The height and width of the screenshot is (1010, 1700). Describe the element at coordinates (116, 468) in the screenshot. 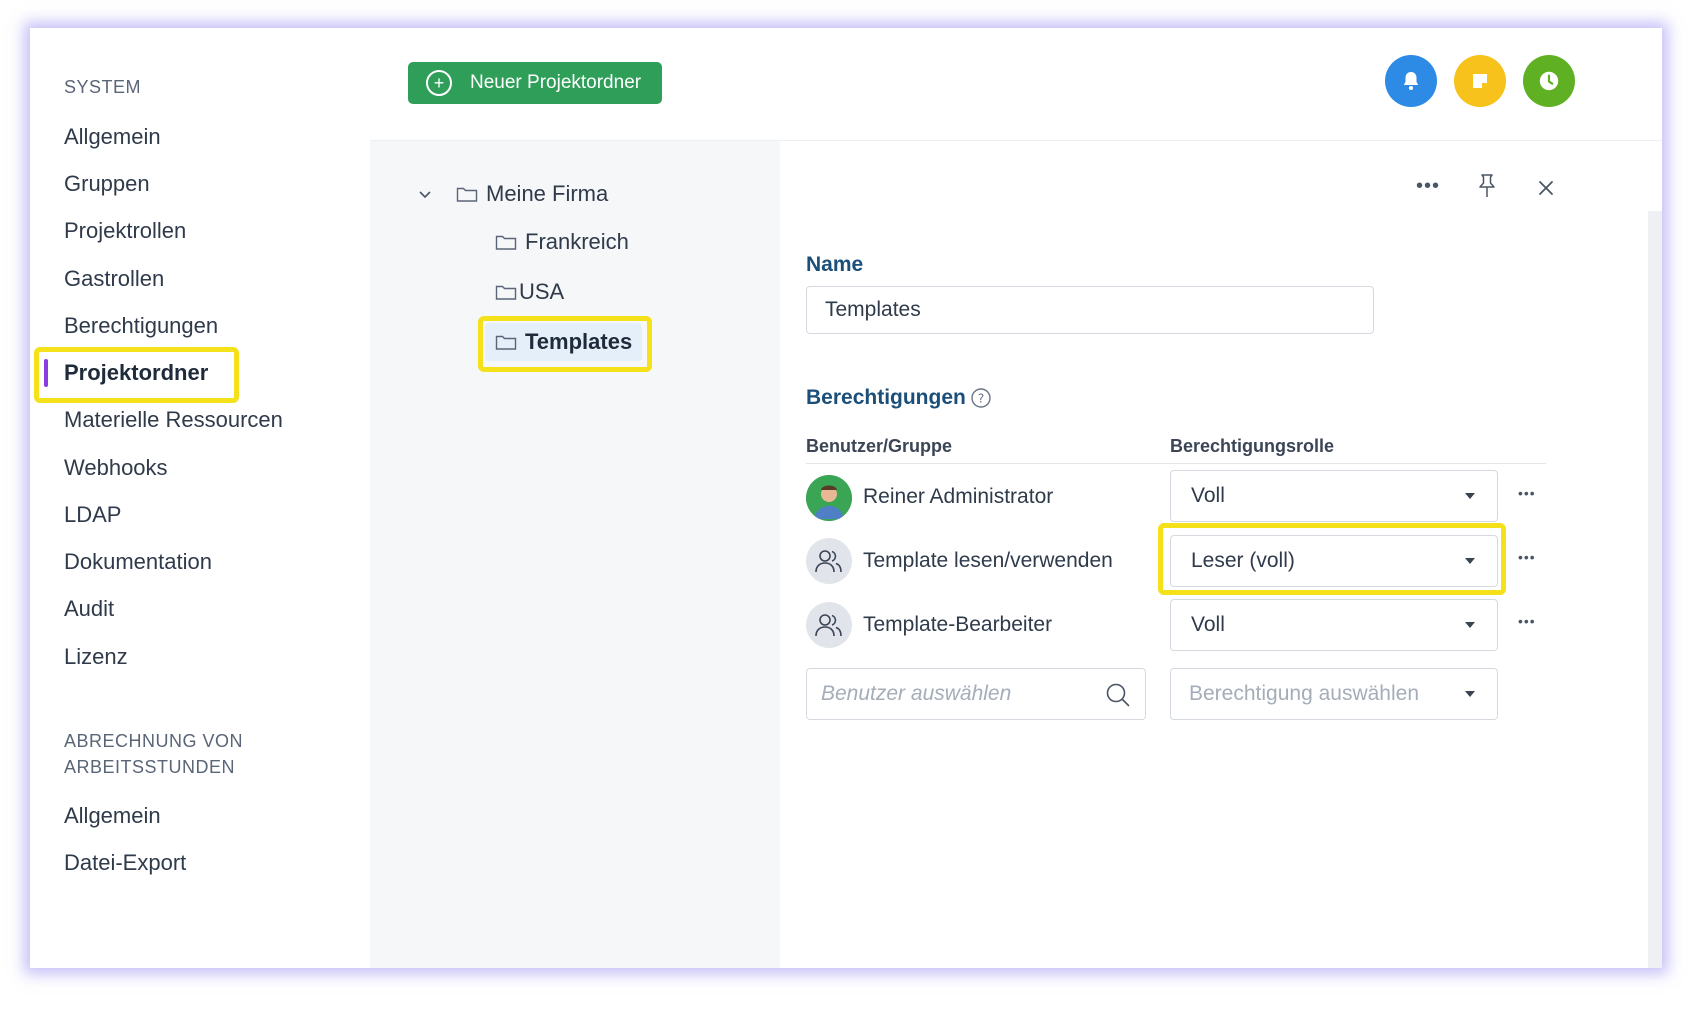

I see `sidebar-item-webhooks: Webhooks` at that location.